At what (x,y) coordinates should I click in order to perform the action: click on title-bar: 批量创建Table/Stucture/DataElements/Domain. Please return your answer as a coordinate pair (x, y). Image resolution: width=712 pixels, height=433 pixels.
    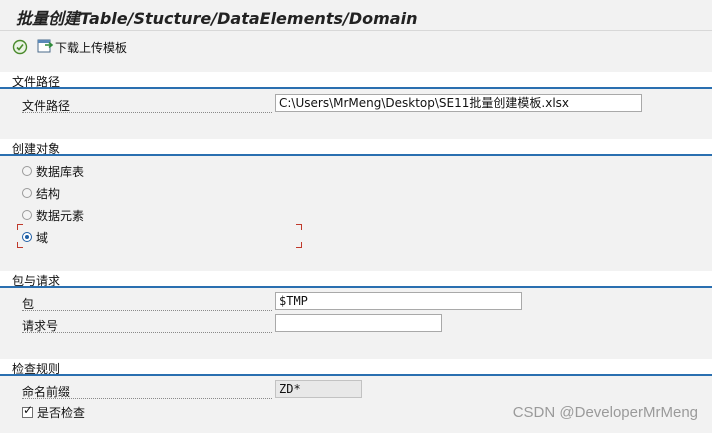
    Looking at the image, I should click on (356, 15).